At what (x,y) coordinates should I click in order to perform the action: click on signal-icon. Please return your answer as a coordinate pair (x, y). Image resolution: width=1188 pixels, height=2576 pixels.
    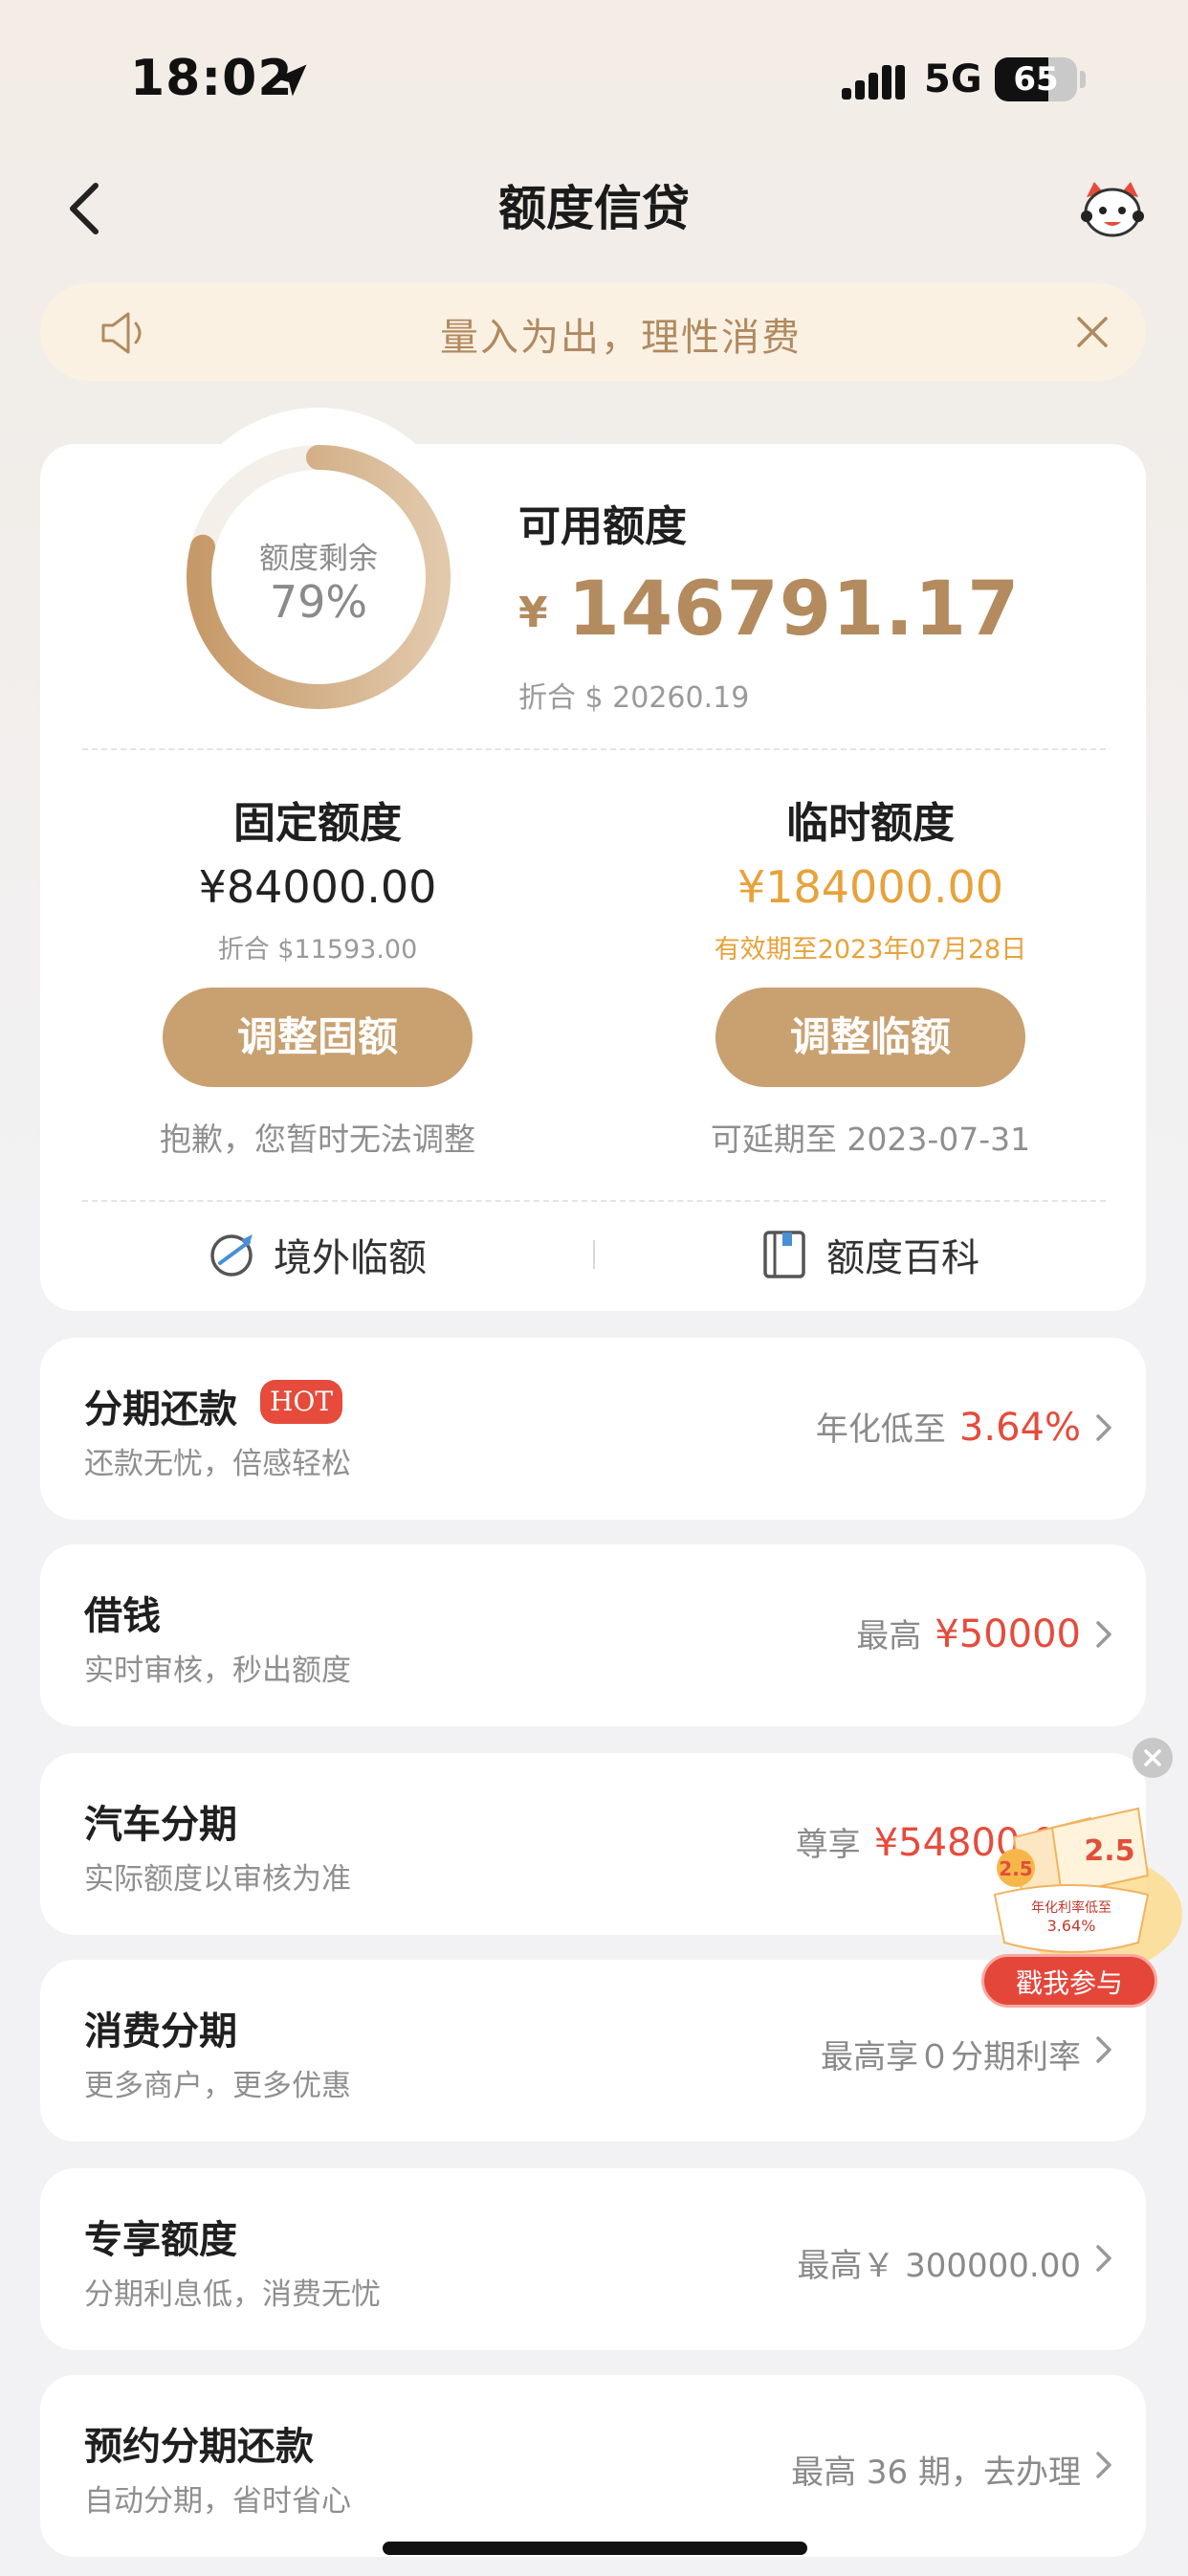
    Looking at the image, I should click on (873, 82).